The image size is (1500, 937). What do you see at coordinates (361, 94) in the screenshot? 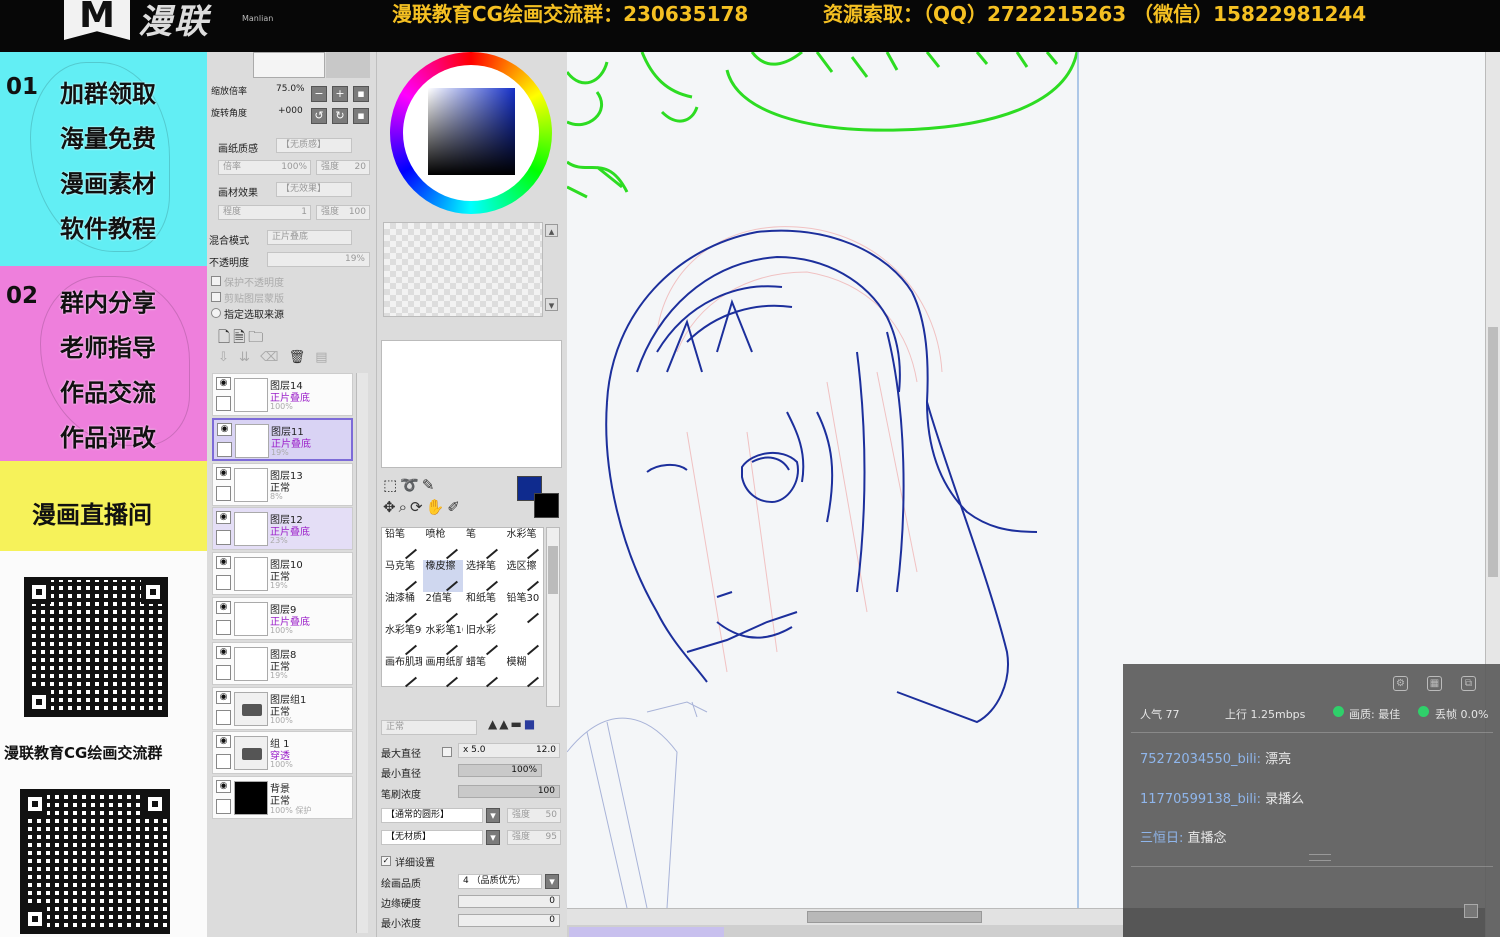
I see `zoom-reset-button: ▪` at bounding box center [361, 94].